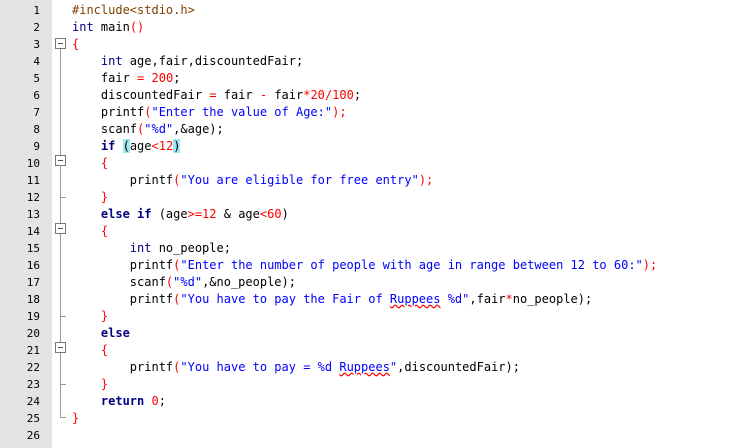 Image resolution: width=730 pixels, height=448 pixels. Describe the element at coordinates (365, 435) in the screenshot. I see `code-line: 26` at that location.